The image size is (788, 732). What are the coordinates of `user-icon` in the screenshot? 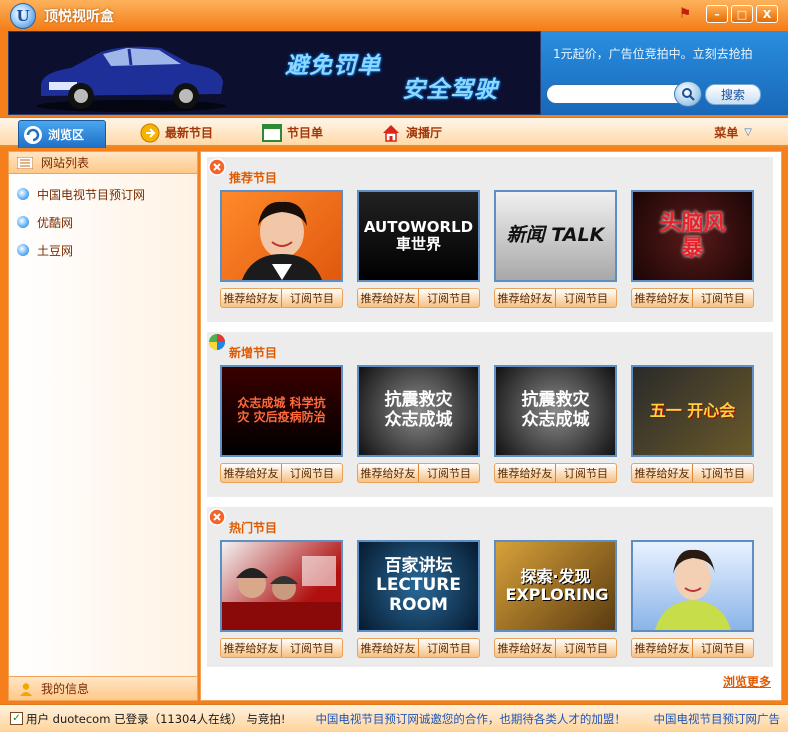 It's located at (26, 689).